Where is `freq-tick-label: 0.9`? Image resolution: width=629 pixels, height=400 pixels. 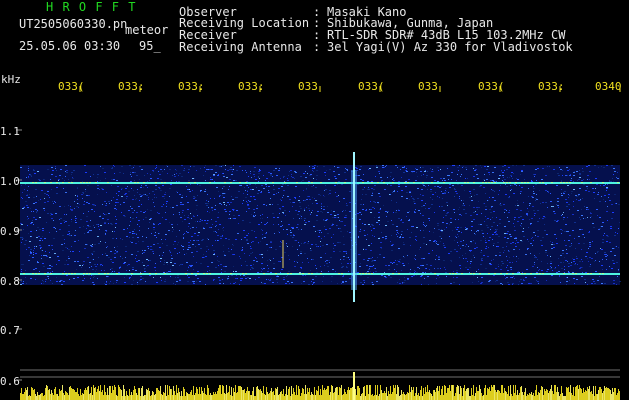 freq-tick-label: 0.9 is located at coordinates (10, 231).